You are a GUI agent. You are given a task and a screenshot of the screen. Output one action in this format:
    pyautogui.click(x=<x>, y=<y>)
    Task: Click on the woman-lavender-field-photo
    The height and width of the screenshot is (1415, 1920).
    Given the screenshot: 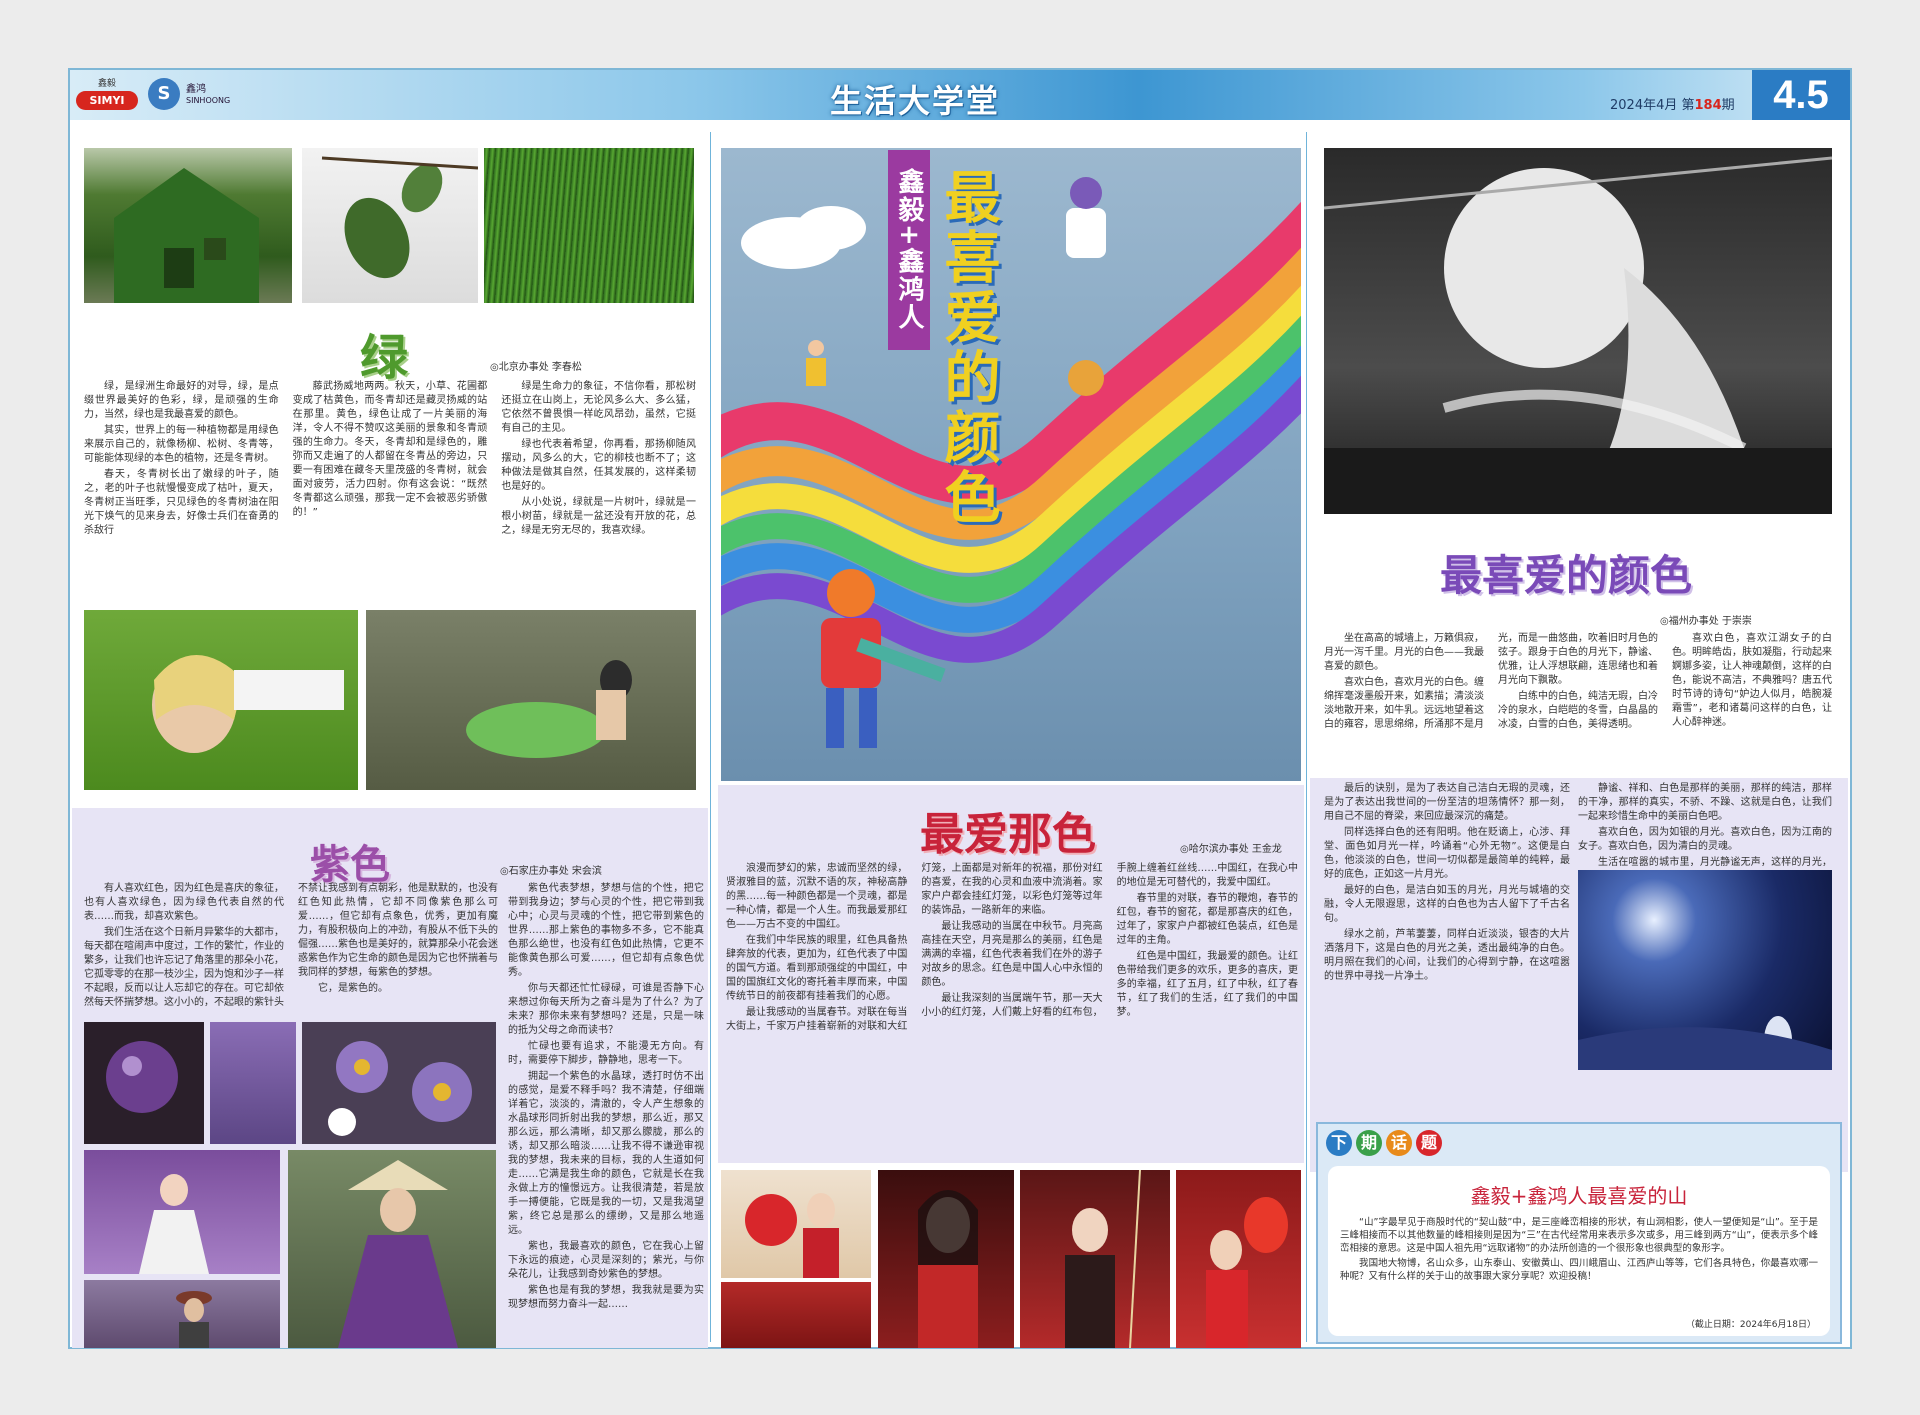 What is the action you would take?
    pyautogui.click(x=182, y=1212)
    